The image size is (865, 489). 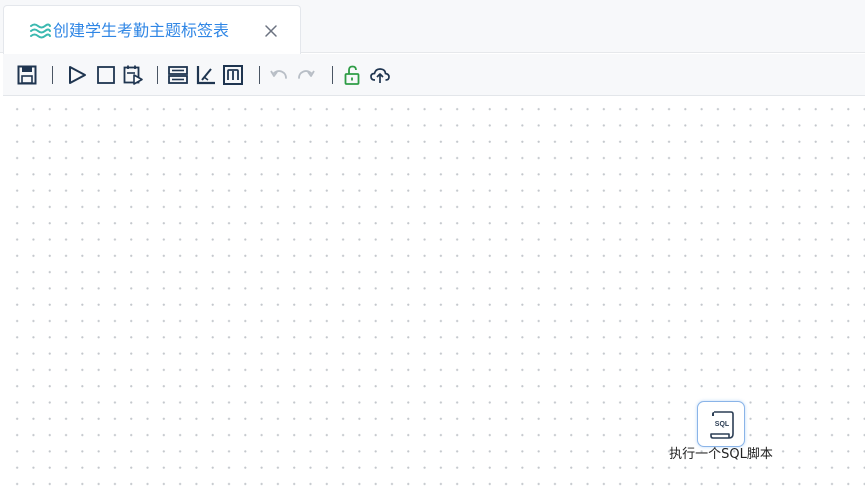 What do you see at coordinates (306, 75) in the screenshot?
I see `redo-icon` at bounding box center [306, 75].